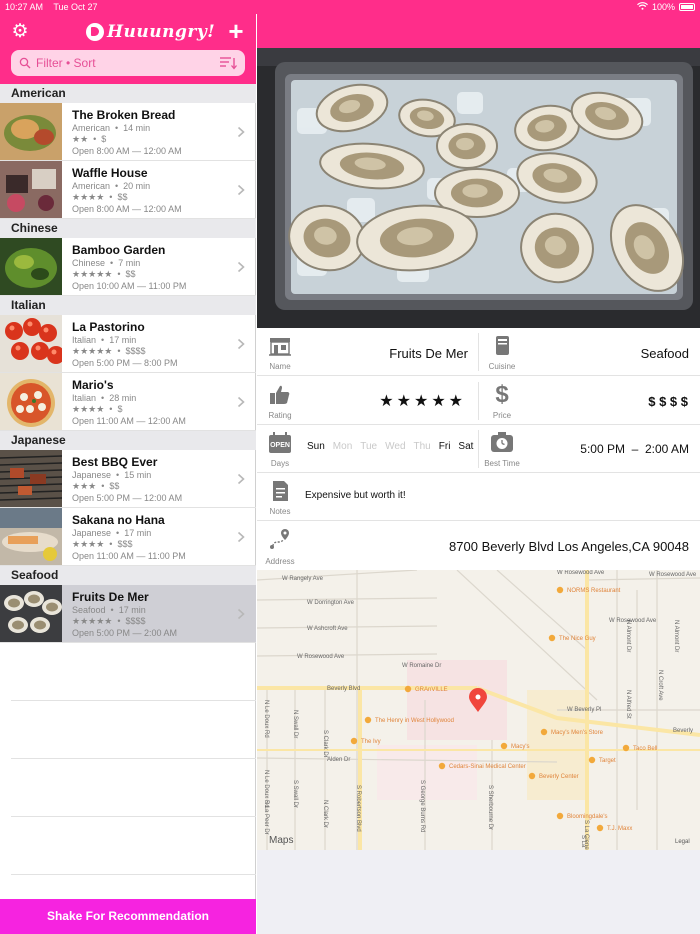  I want to click on status-bar: 10:27 AM Tue Oct 27 100%, so click(350, 7).